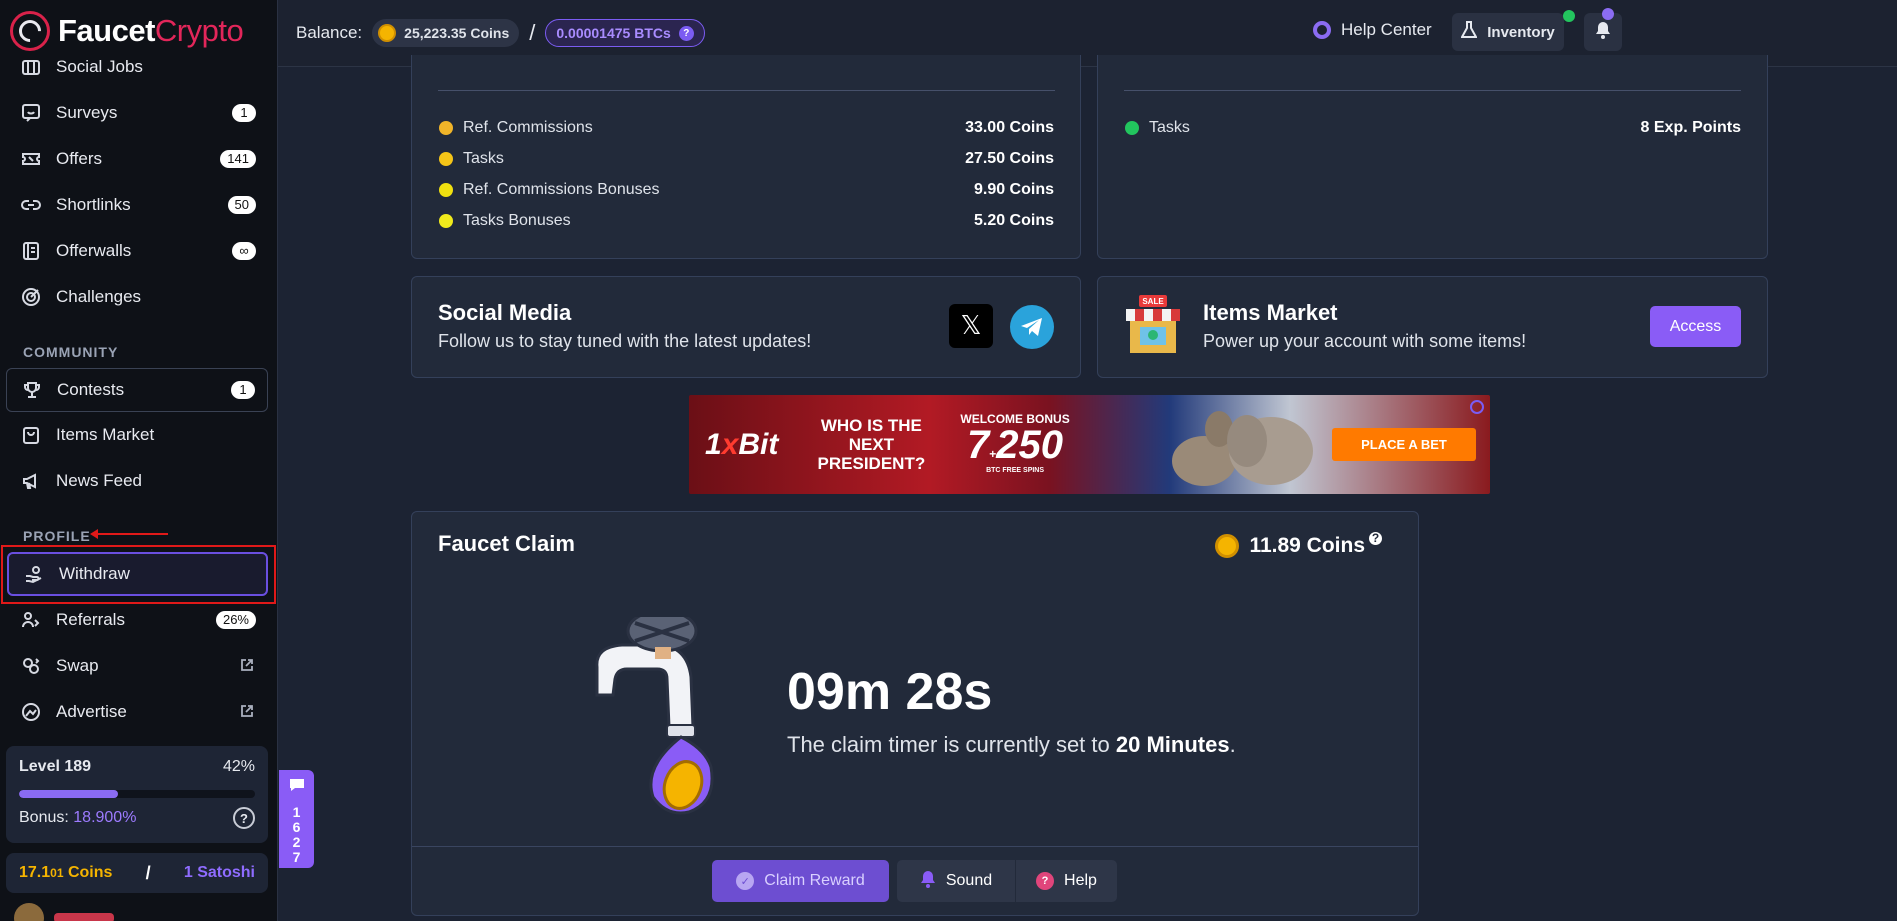  What do you see at coordinates (137, 159) in the screenshot?
I see `sidebar-item-offers: Offers 141` at bounding box center [137, 159].